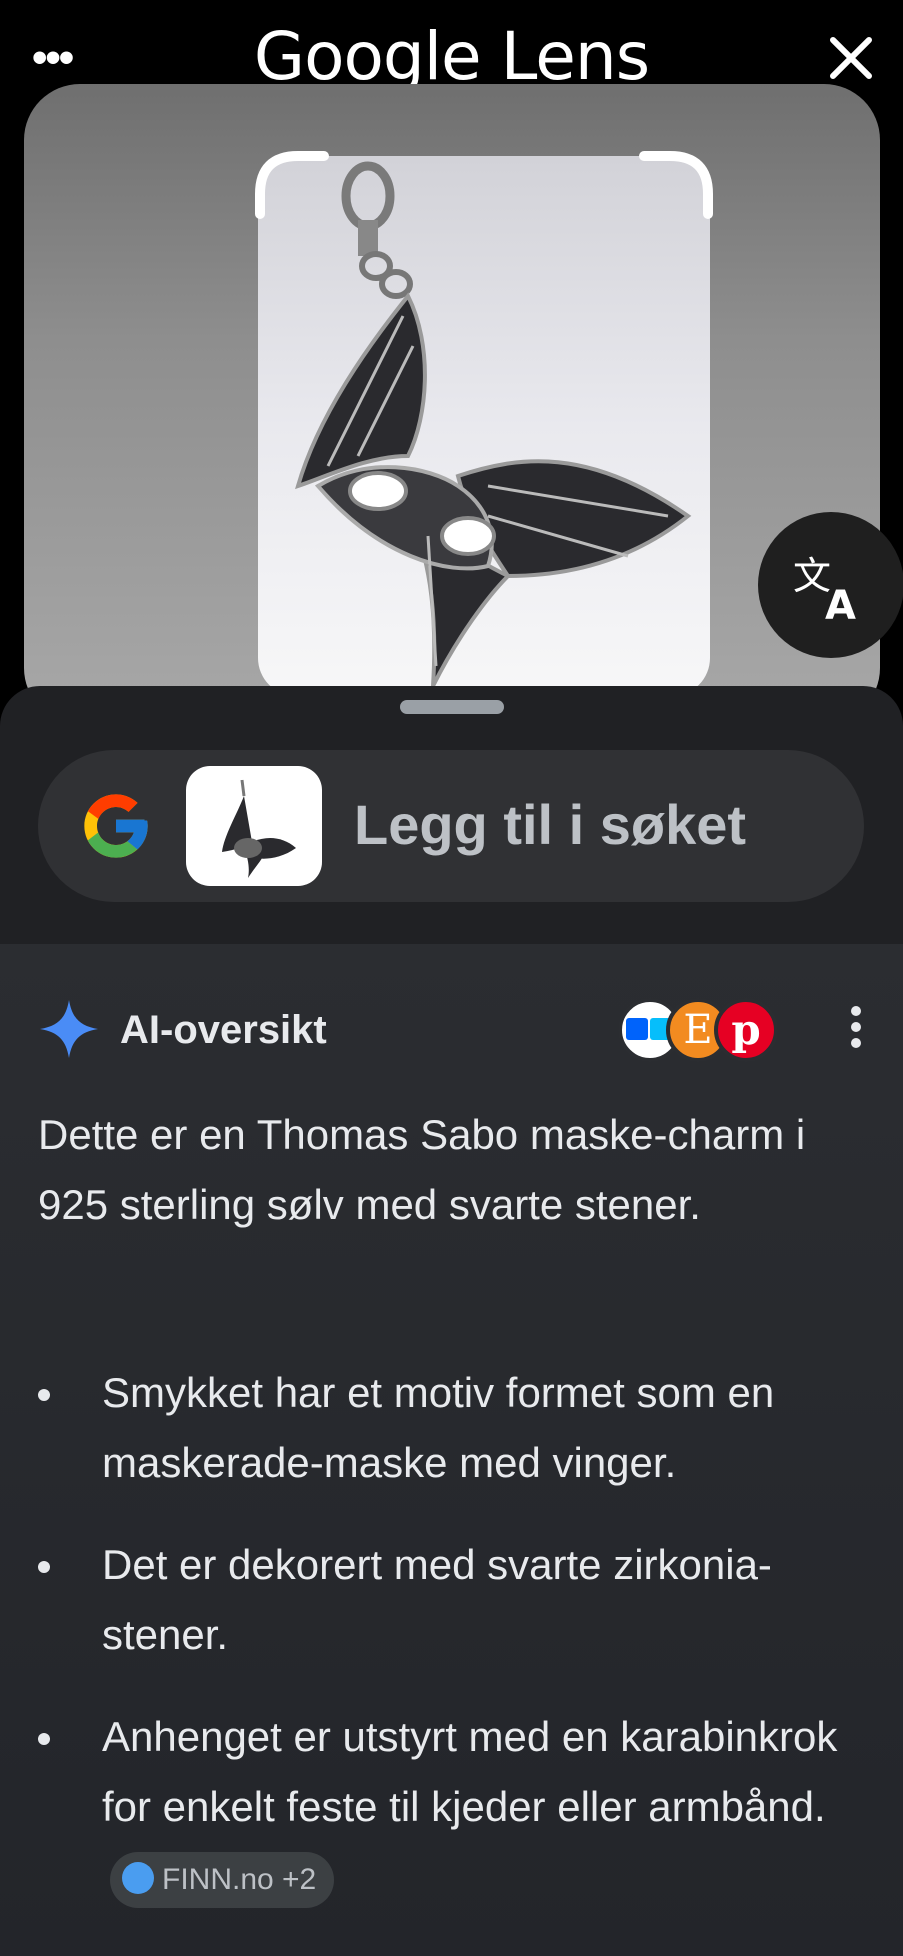  I want to click on add-to-search-bar: Legg til i søket, so click(451, 826).